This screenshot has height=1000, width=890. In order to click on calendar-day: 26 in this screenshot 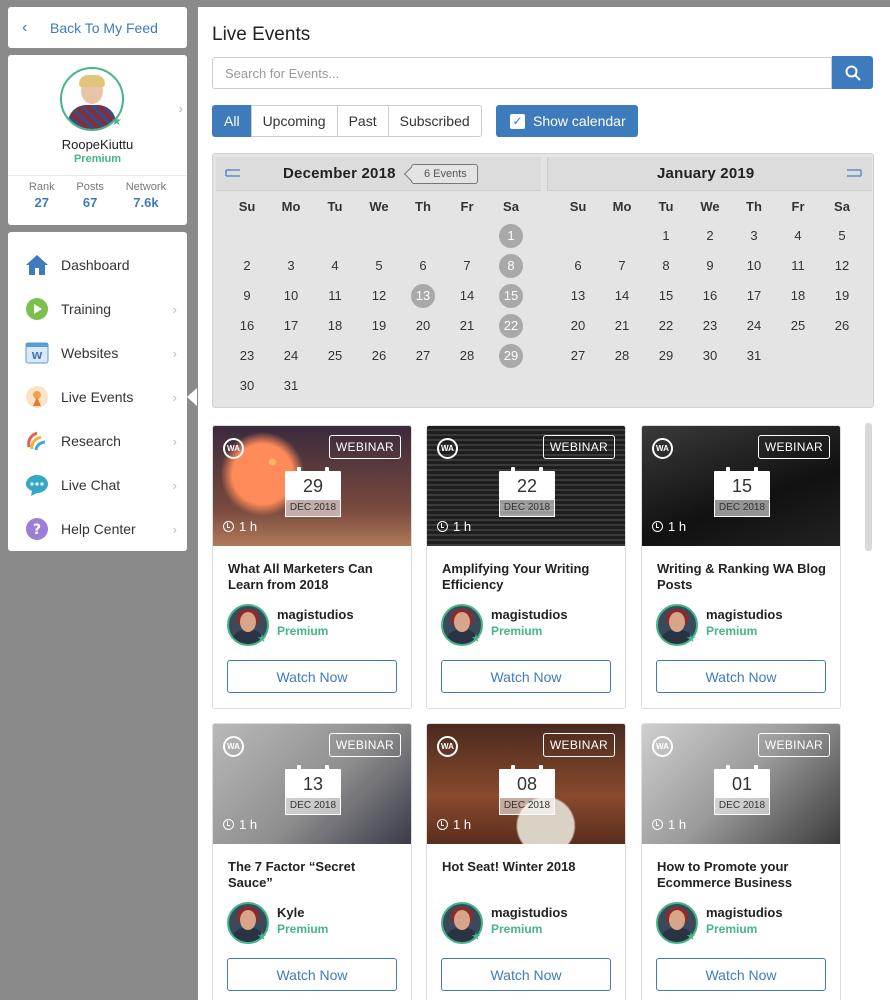, I will do `click(842, 326)`.